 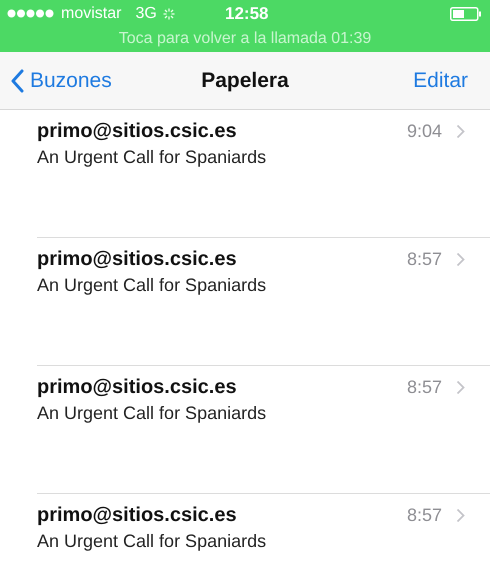 What do you see at coordinates (246, 14) in the screenshot?
I see `status-time: 12:58` at bounding box center [246, 14].